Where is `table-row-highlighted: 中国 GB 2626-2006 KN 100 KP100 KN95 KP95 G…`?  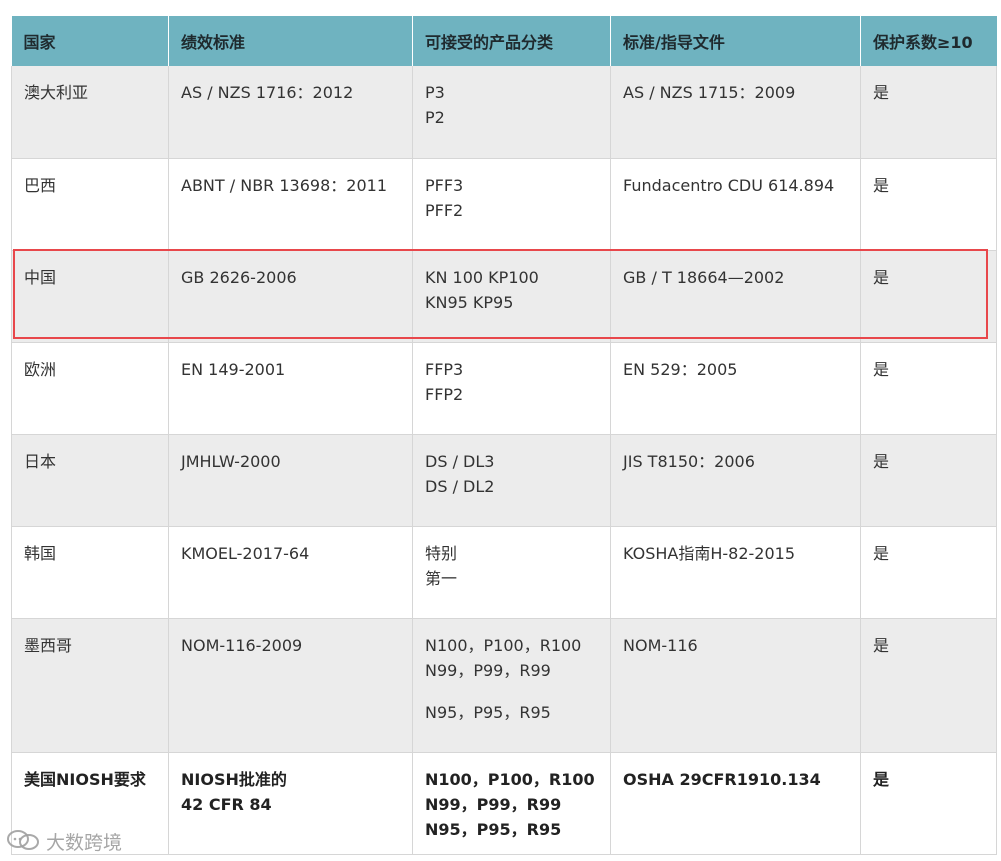
table-row-highlighted: 中国 GB 2626-2006 KN 100 KP100 KN95 KP95 G… is located at coordinates (504, 296).